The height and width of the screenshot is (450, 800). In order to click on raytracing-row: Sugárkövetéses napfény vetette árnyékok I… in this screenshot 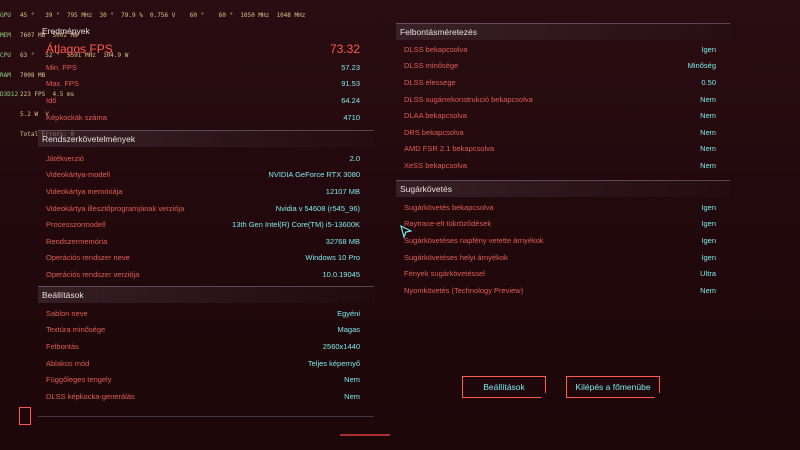, I will do `click(560, 240)`.